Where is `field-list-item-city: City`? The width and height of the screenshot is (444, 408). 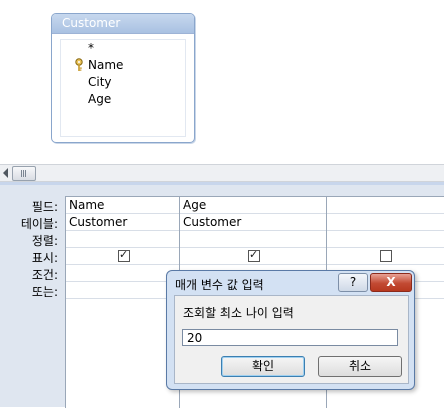
field-list-item-city: City is located at coordinates (123, 82).